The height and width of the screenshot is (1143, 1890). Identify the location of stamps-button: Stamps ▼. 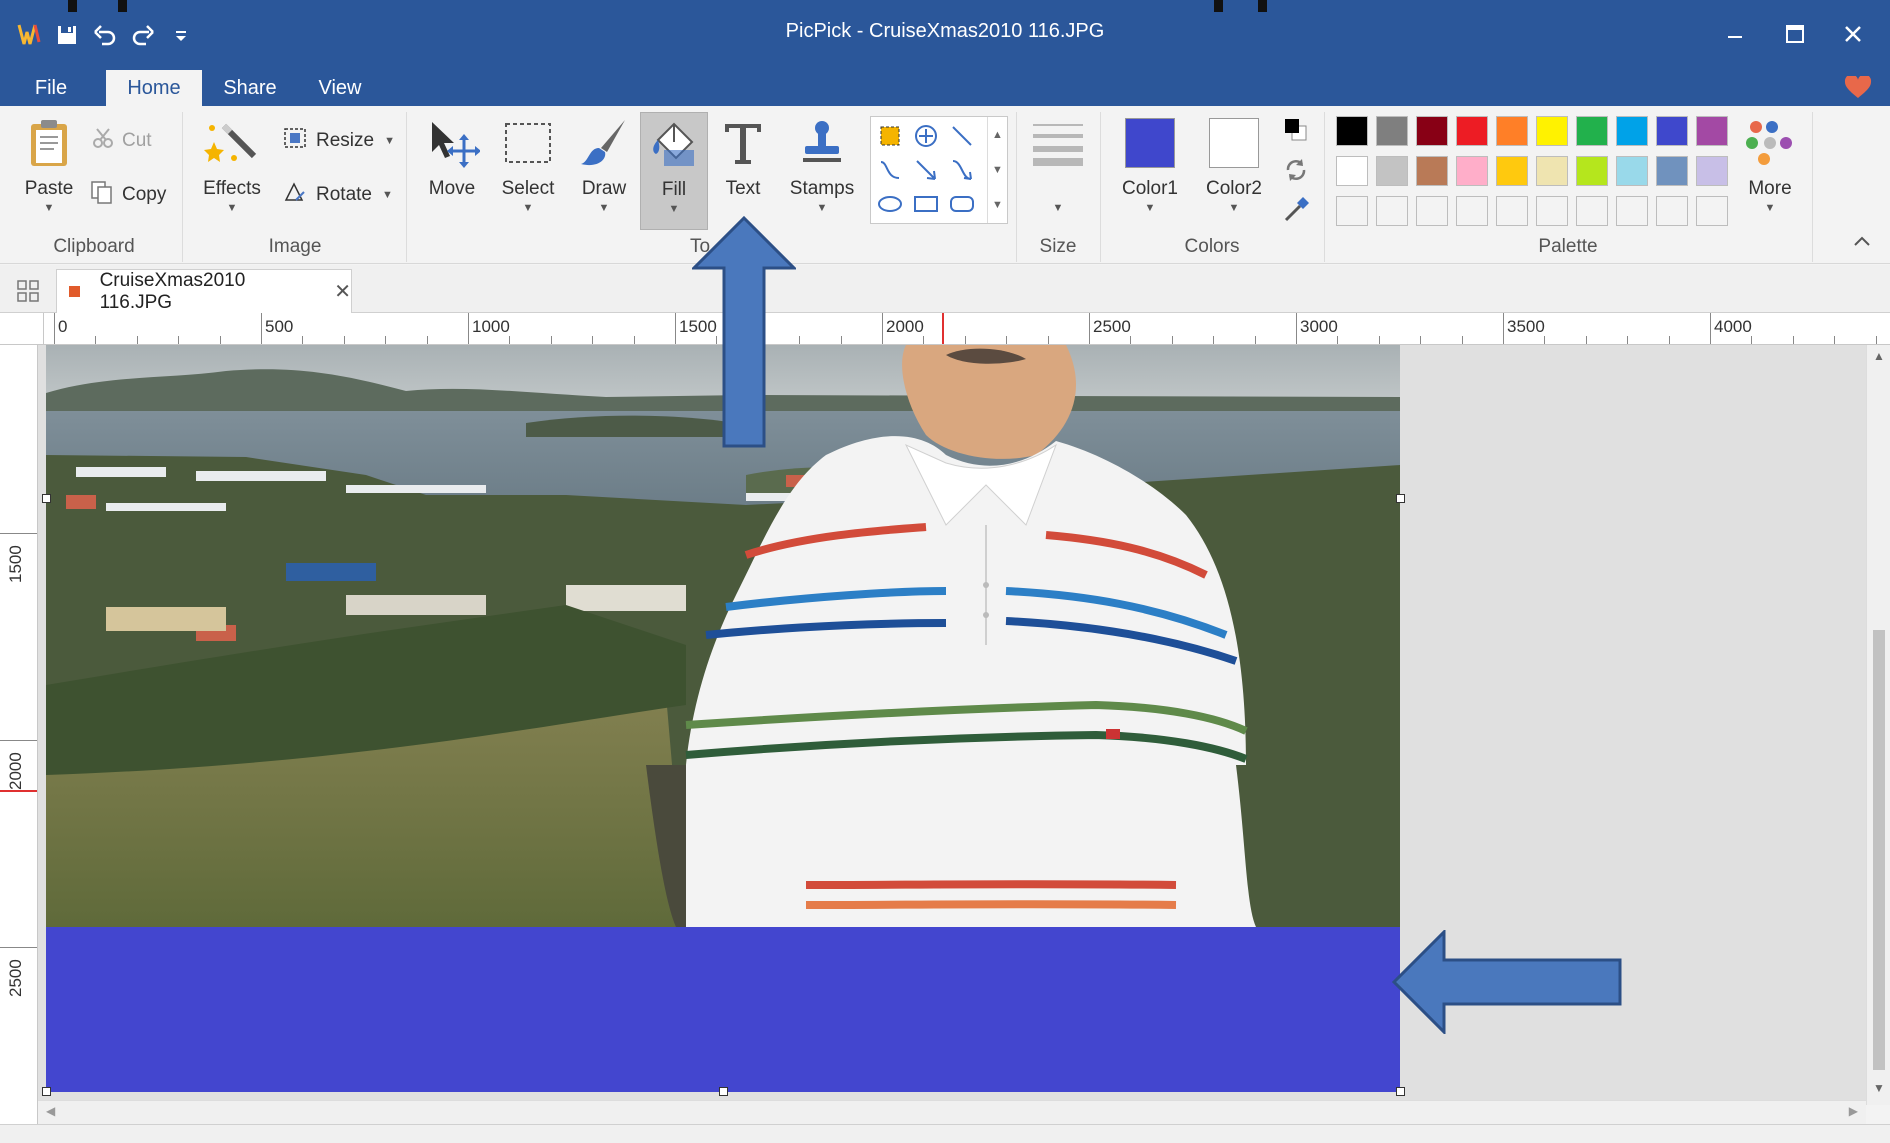
(822, 171).